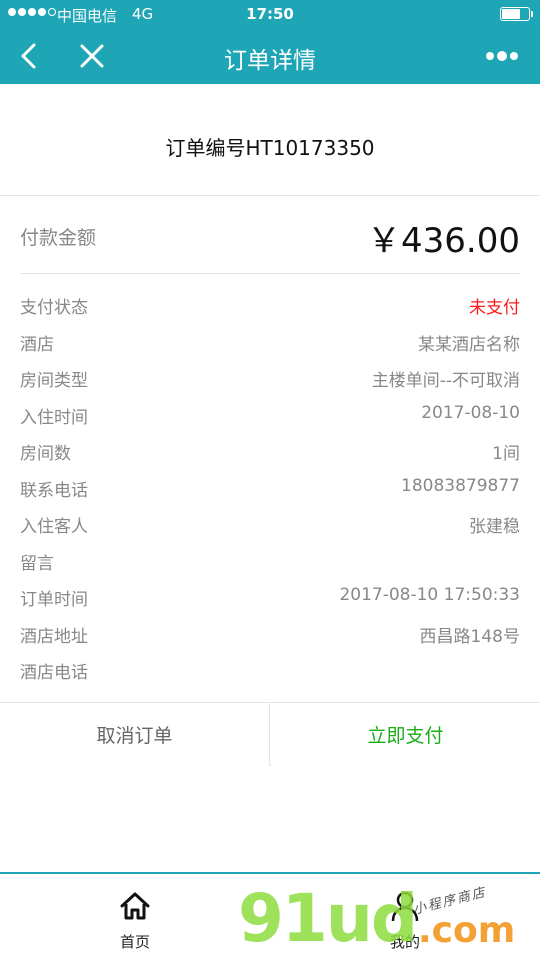 The height and width of the screenshot is (960, 540). Describe the element at coordinates (270, 487) in the screenshot. I see `detail-row-phone: 联系电话 18083879877` at that location.